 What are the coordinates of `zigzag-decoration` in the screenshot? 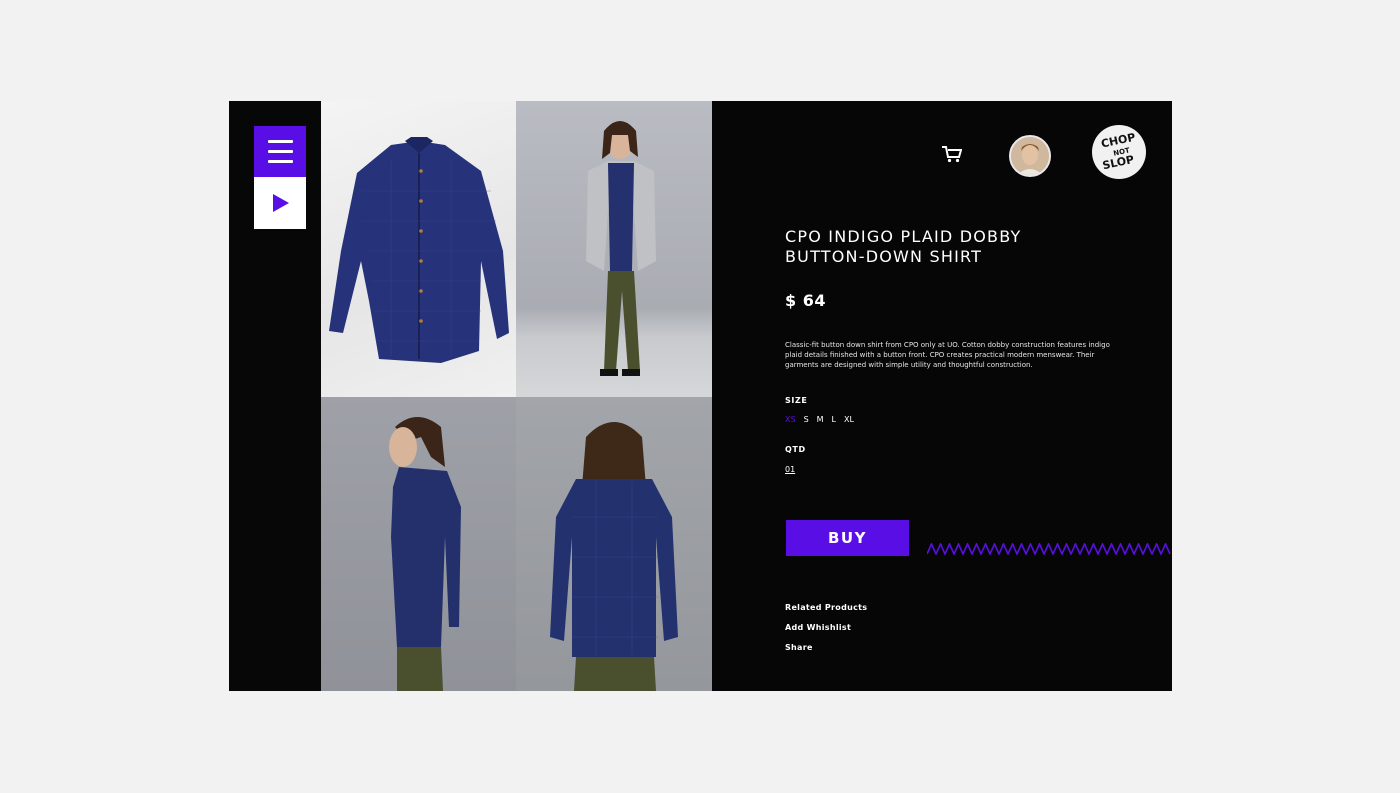 It's located at (1049, 549).